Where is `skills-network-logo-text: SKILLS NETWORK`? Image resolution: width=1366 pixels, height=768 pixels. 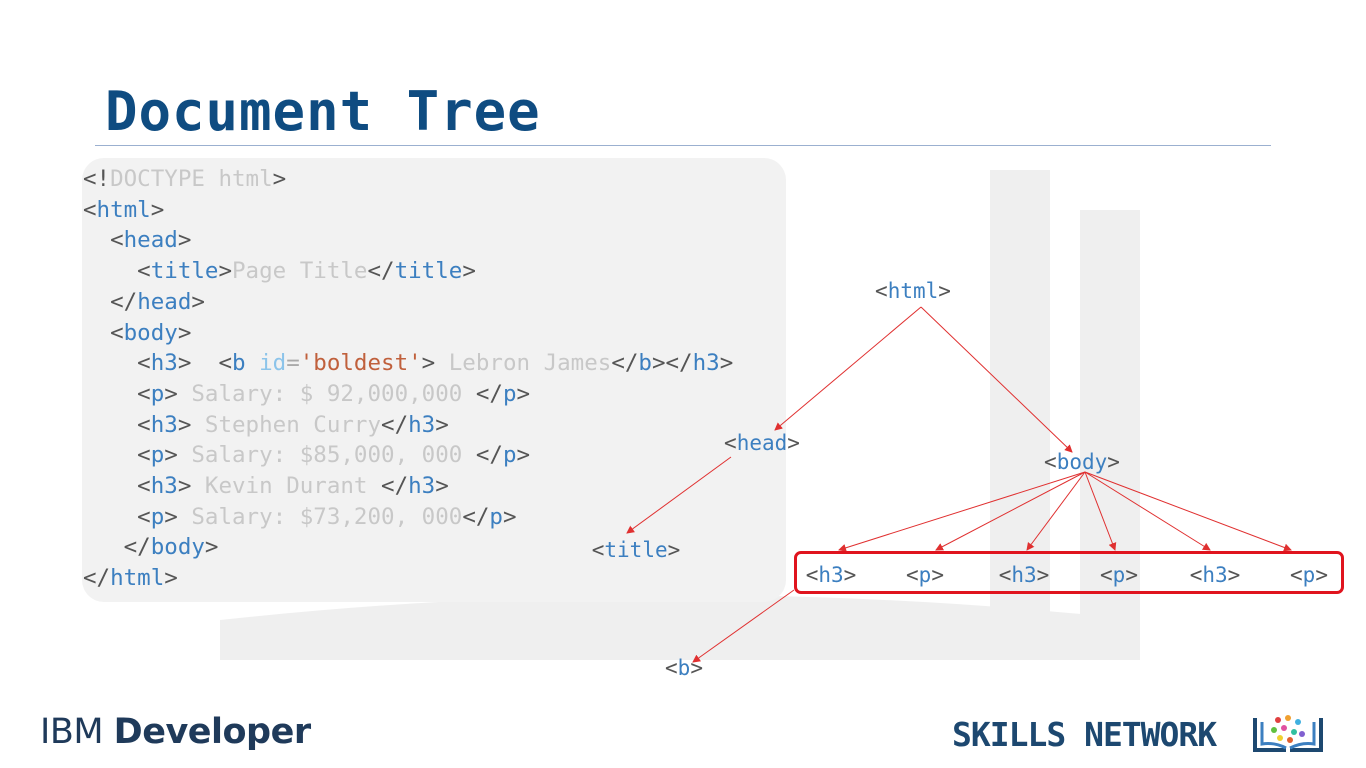
skills-network-logo-text: SKILLS NETWORK is located at coordinates (1084, 734).